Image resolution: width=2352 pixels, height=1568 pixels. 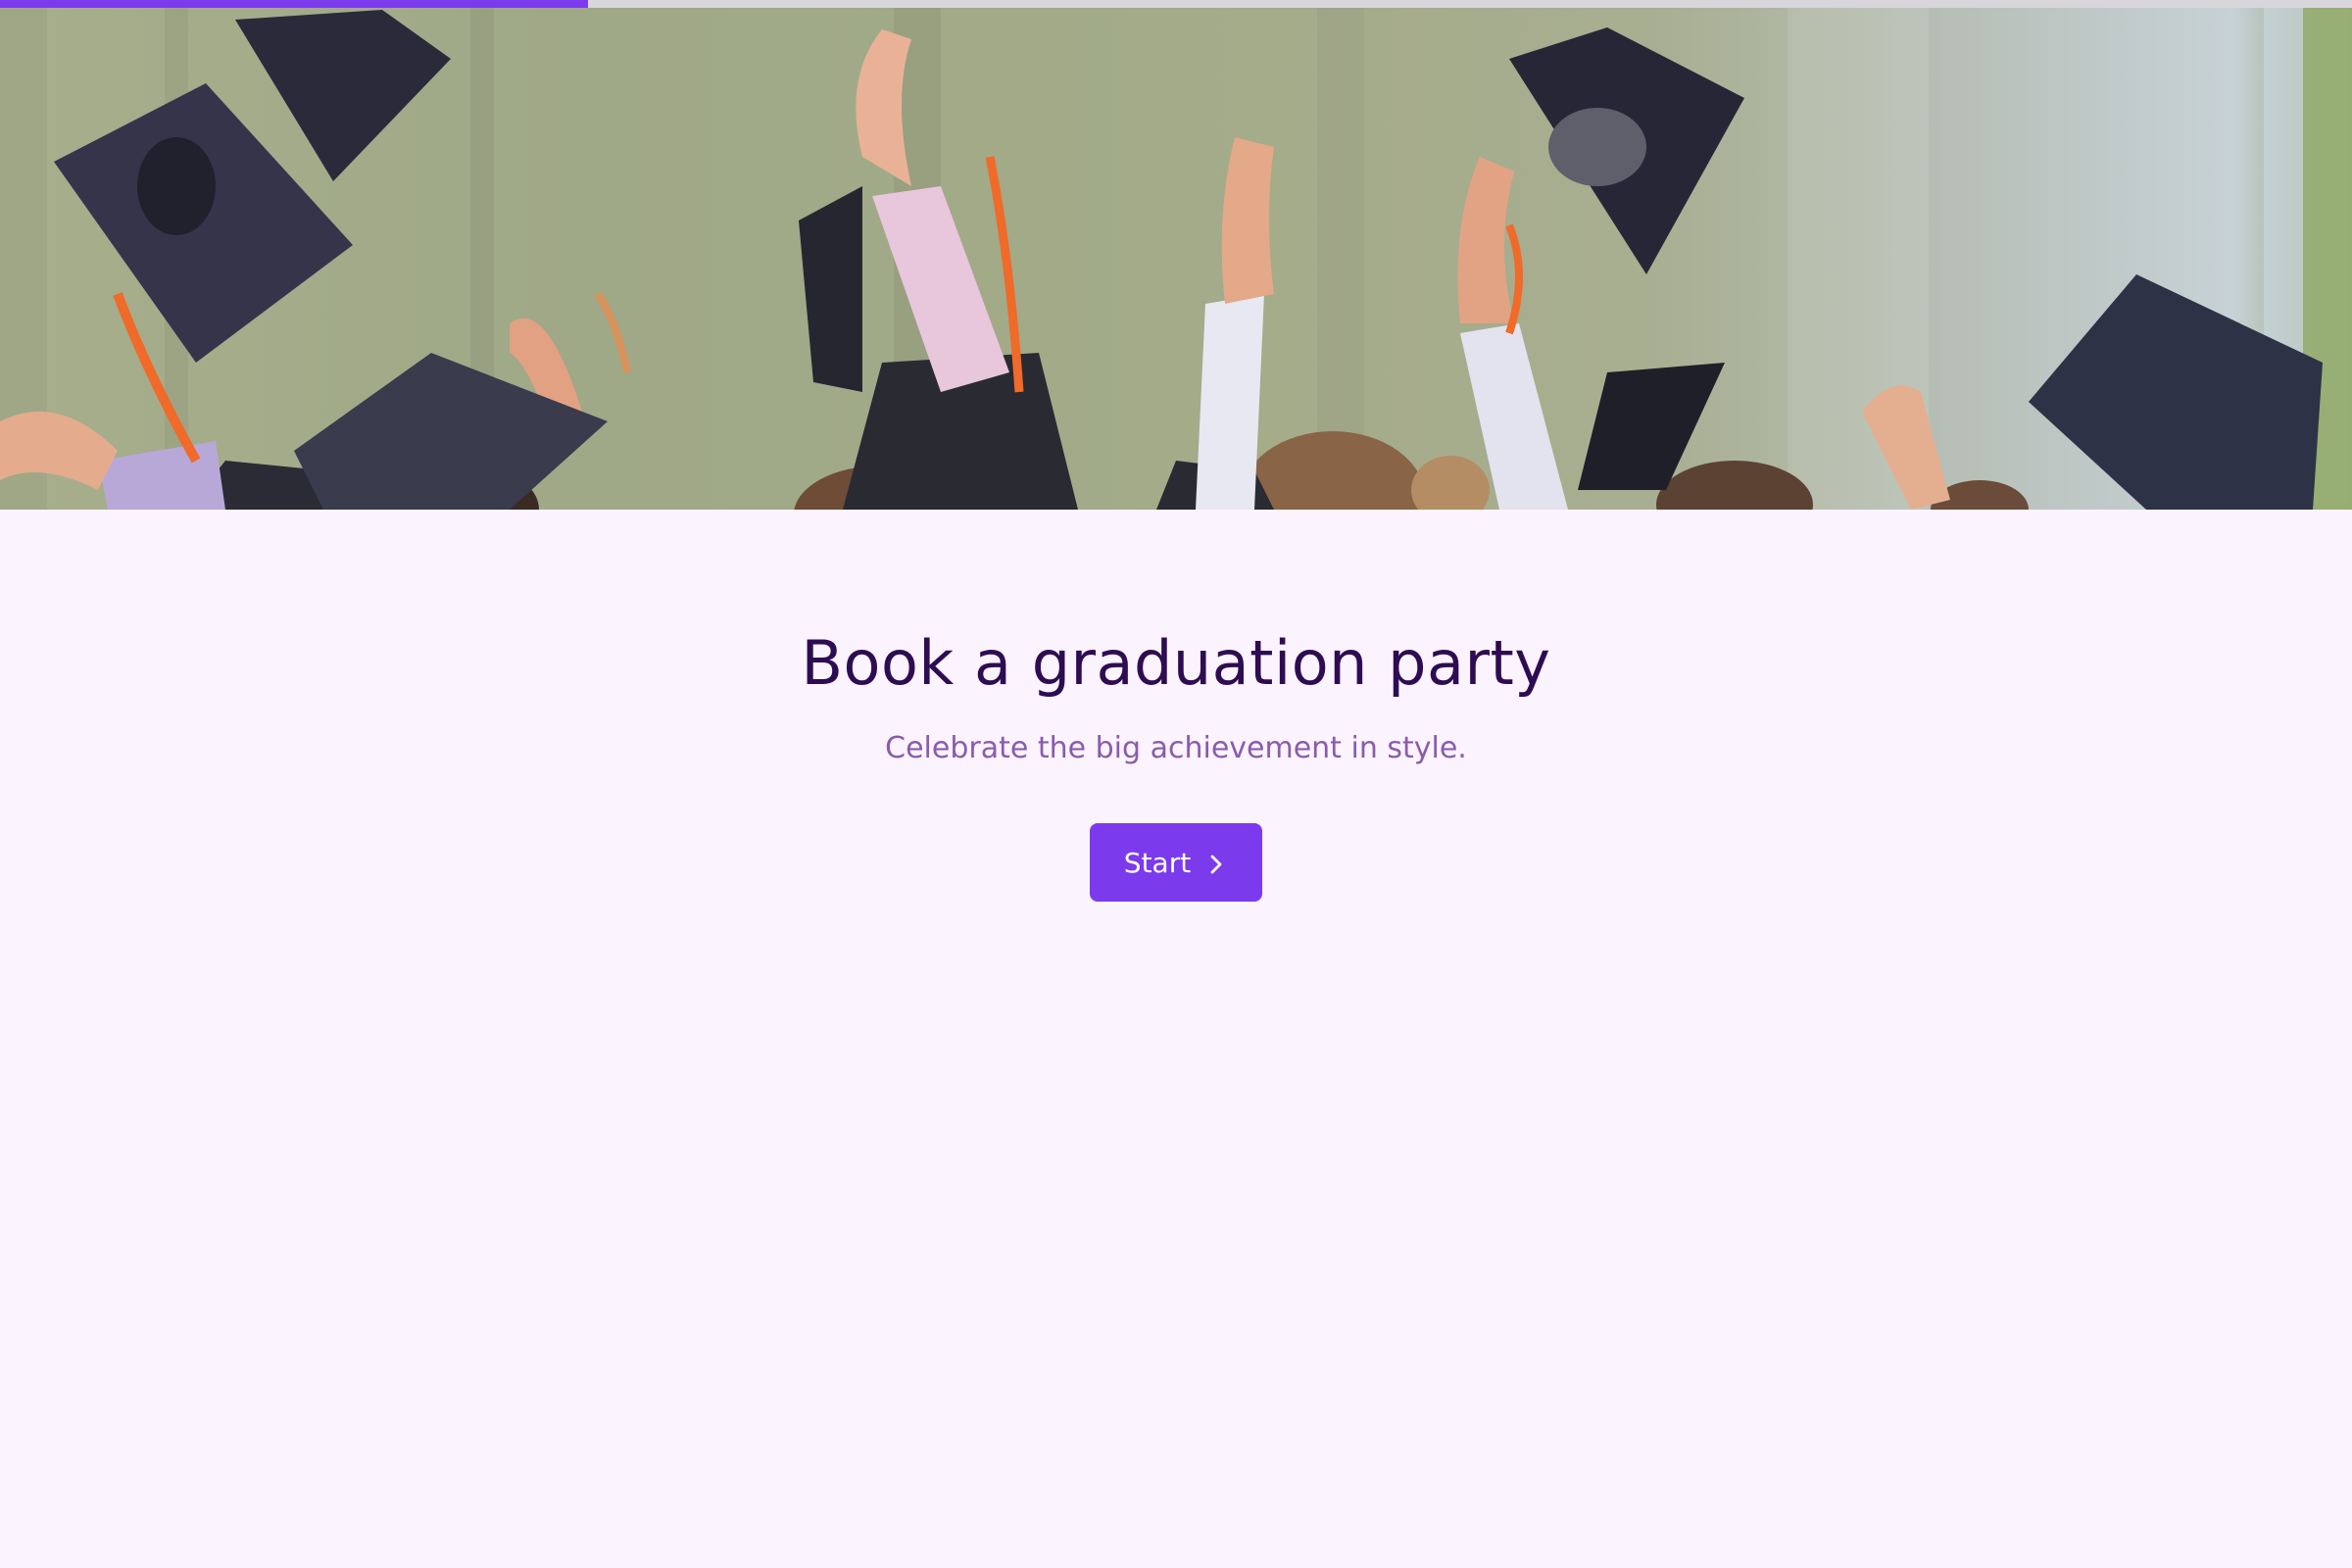 What do you see at coordinates (1176, 748) in the screenshot?
I see `page-subtitle: Celebrate the big achievement in style.` at bounding box center [1176, 748].